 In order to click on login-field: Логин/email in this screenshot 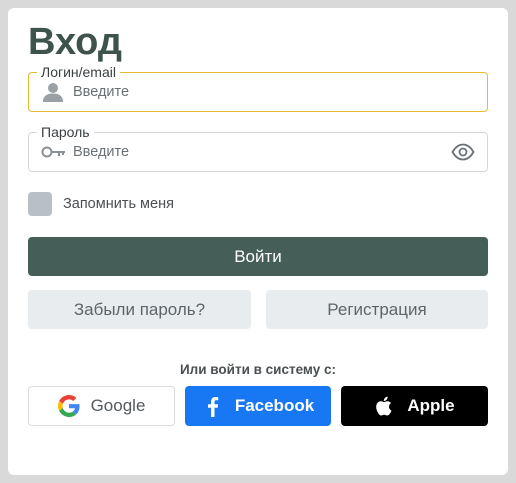, I will do `click(258, 87)`.